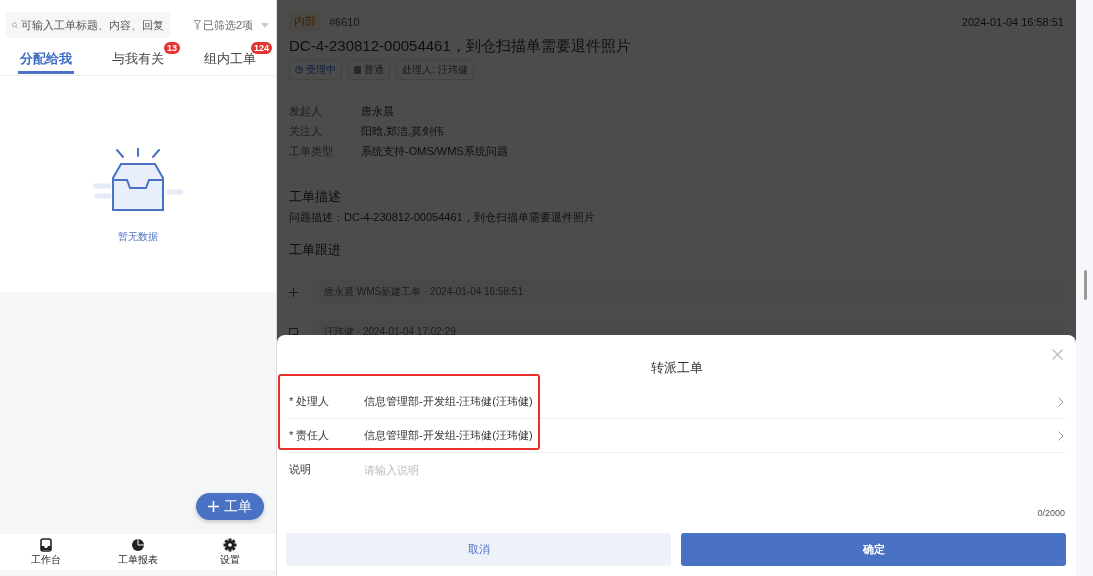 This screenshot has height=576, width=1093. Describe the element at coordinates (676, 368) in the screenshot. I see `sheet-title: 转派工单` at that location.